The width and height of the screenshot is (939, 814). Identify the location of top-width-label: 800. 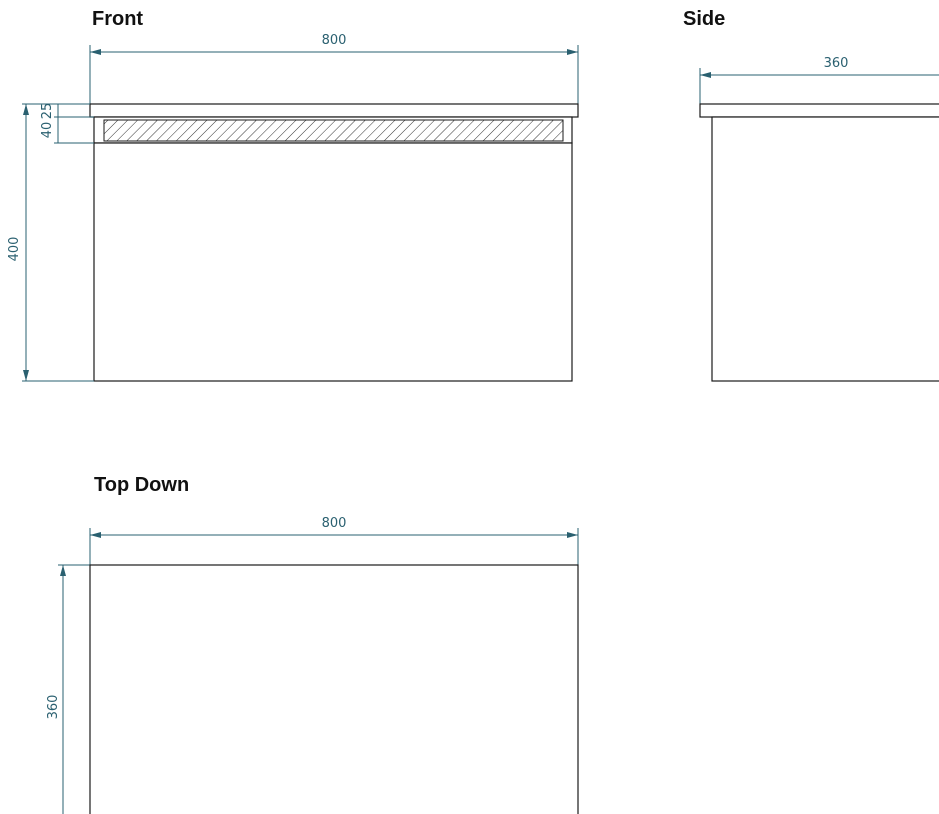
(334, 523).